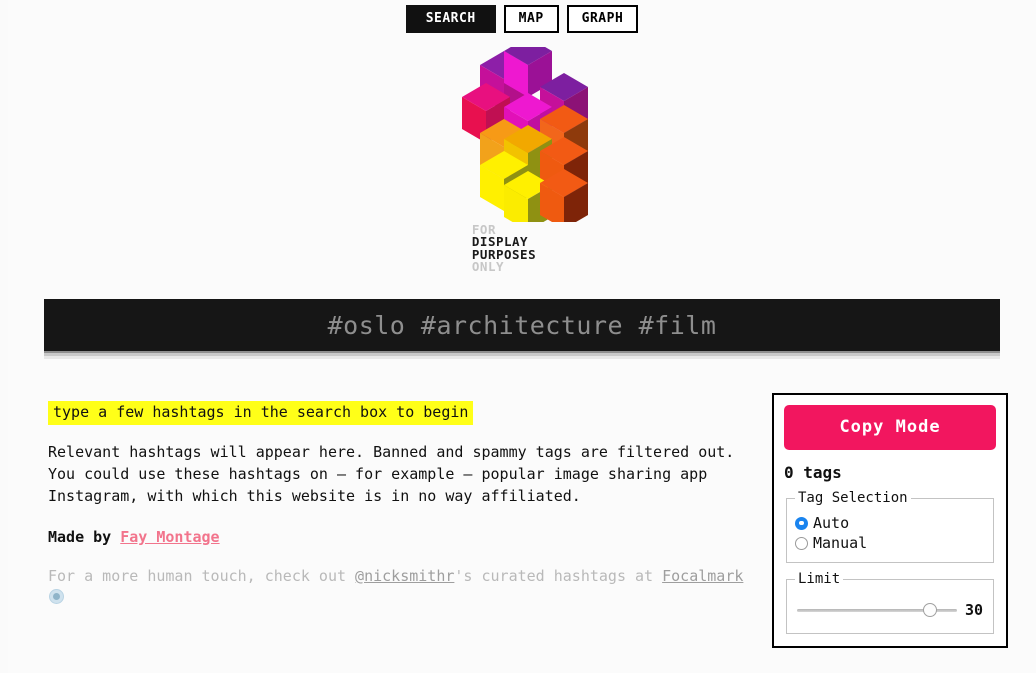 This screenshot has width=1036, height=673. What do you see at coordinates (819, 579) in the screenshot?
I see `limit-legend: Limit` at bounding box center [819, 579].